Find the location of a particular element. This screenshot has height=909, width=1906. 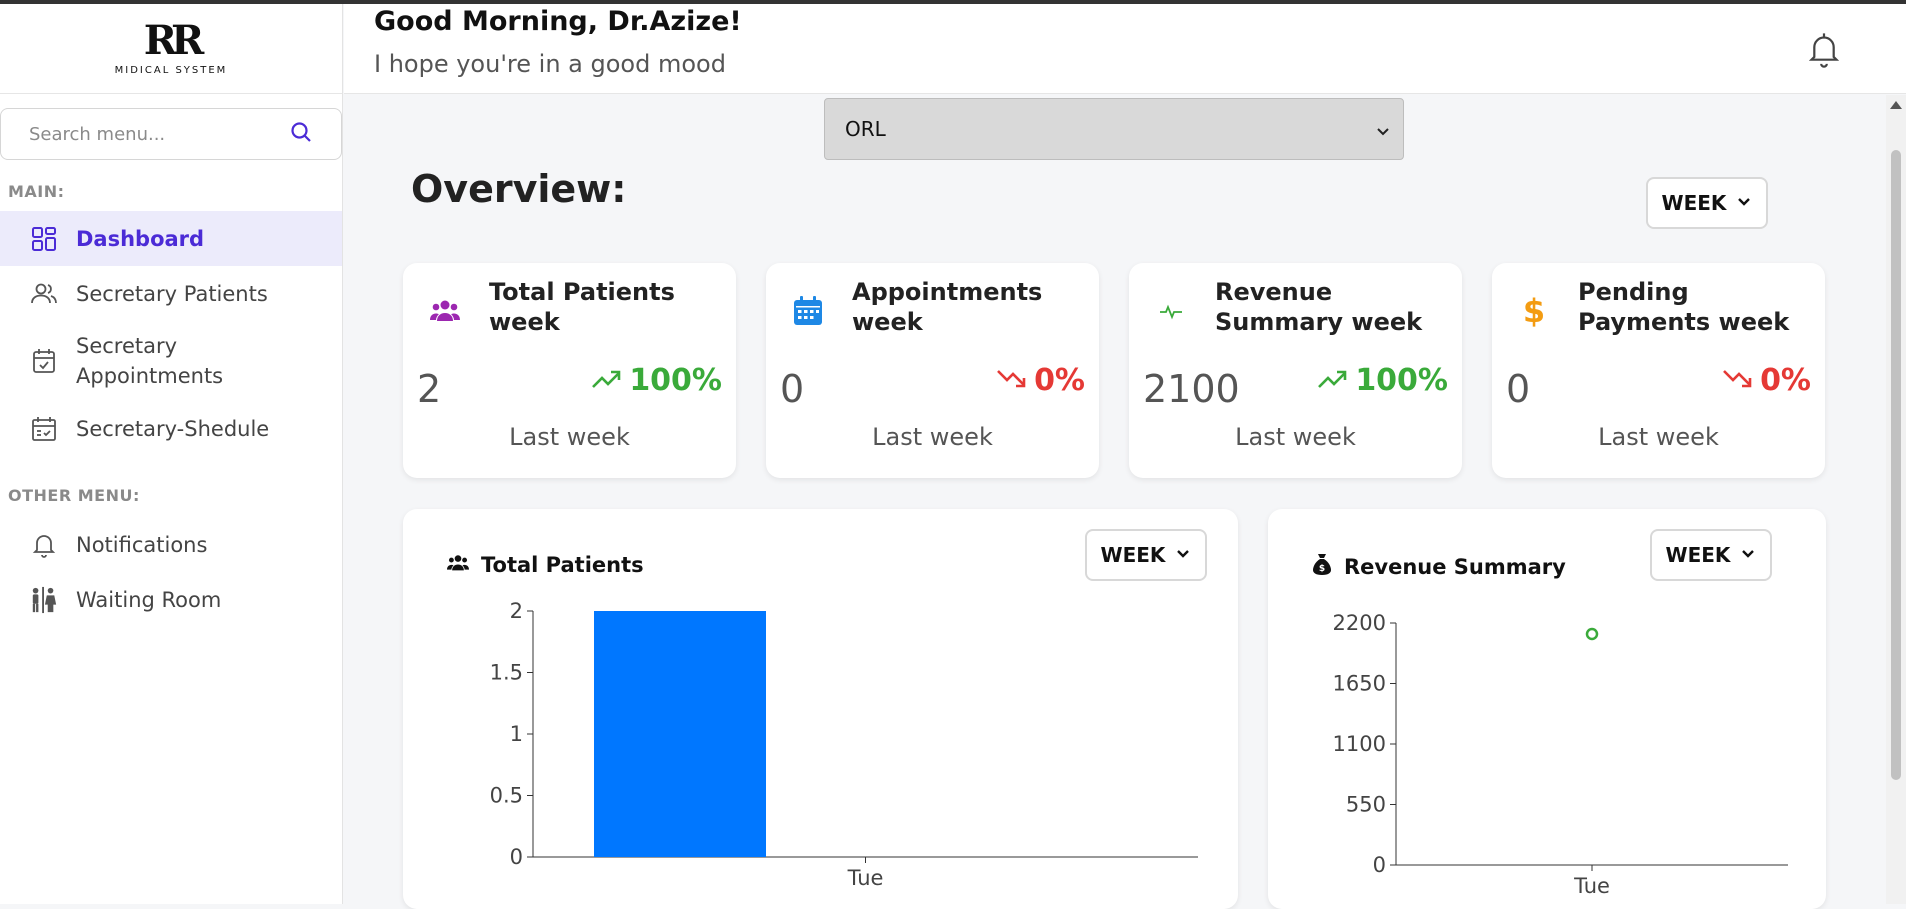

revenue-summary-chart: 0 550 1100 1650 2200 Tue is located at coordinates (1560, 754).